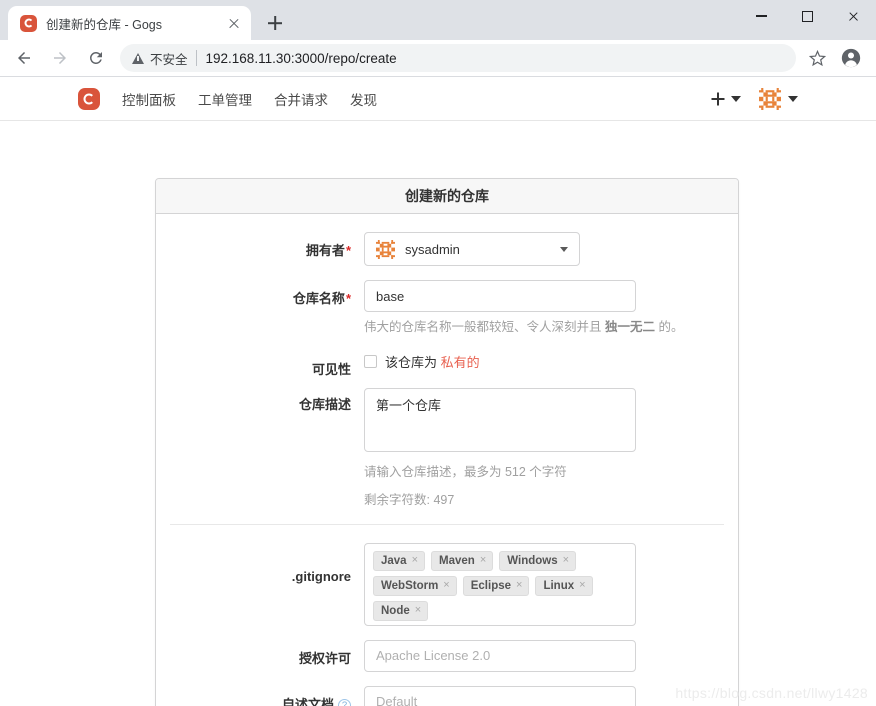 This screenshot has width=876, height=706. I want to click on close-window-button, so click(853, 16).